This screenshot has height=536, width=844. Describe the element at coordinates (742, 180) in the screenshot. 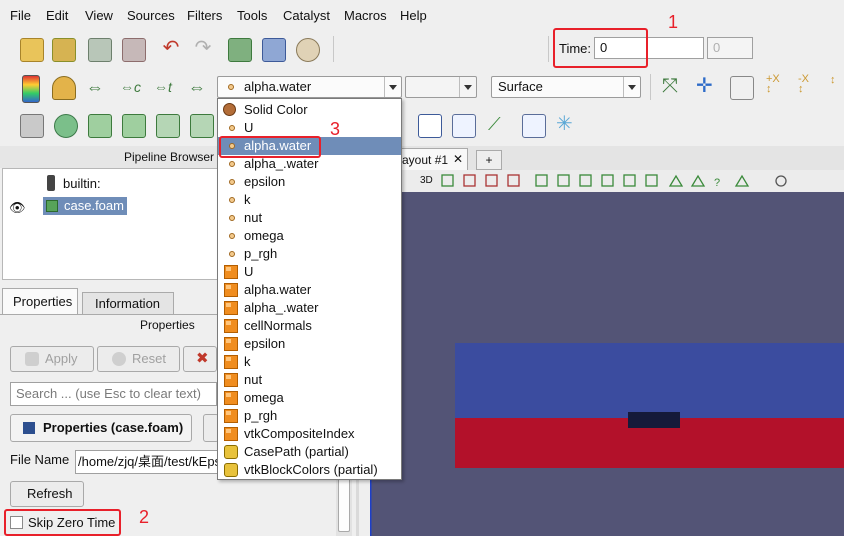

I see `edit-annotation-icon` at that location.